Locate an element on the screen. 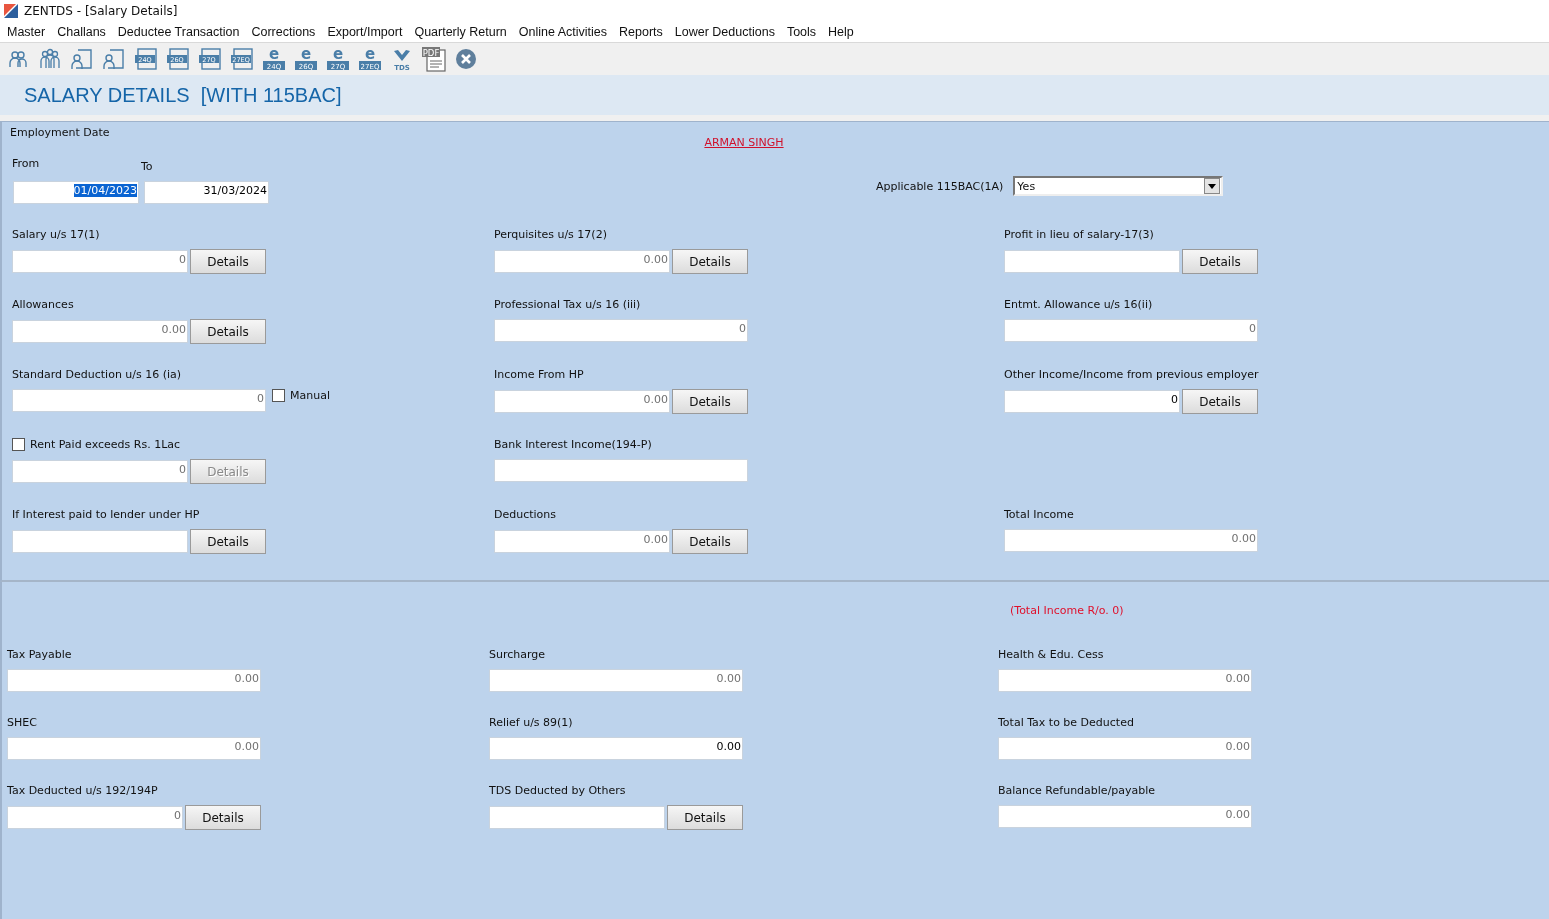  checkbox-label: Manual is located at coordinates (310, 395).